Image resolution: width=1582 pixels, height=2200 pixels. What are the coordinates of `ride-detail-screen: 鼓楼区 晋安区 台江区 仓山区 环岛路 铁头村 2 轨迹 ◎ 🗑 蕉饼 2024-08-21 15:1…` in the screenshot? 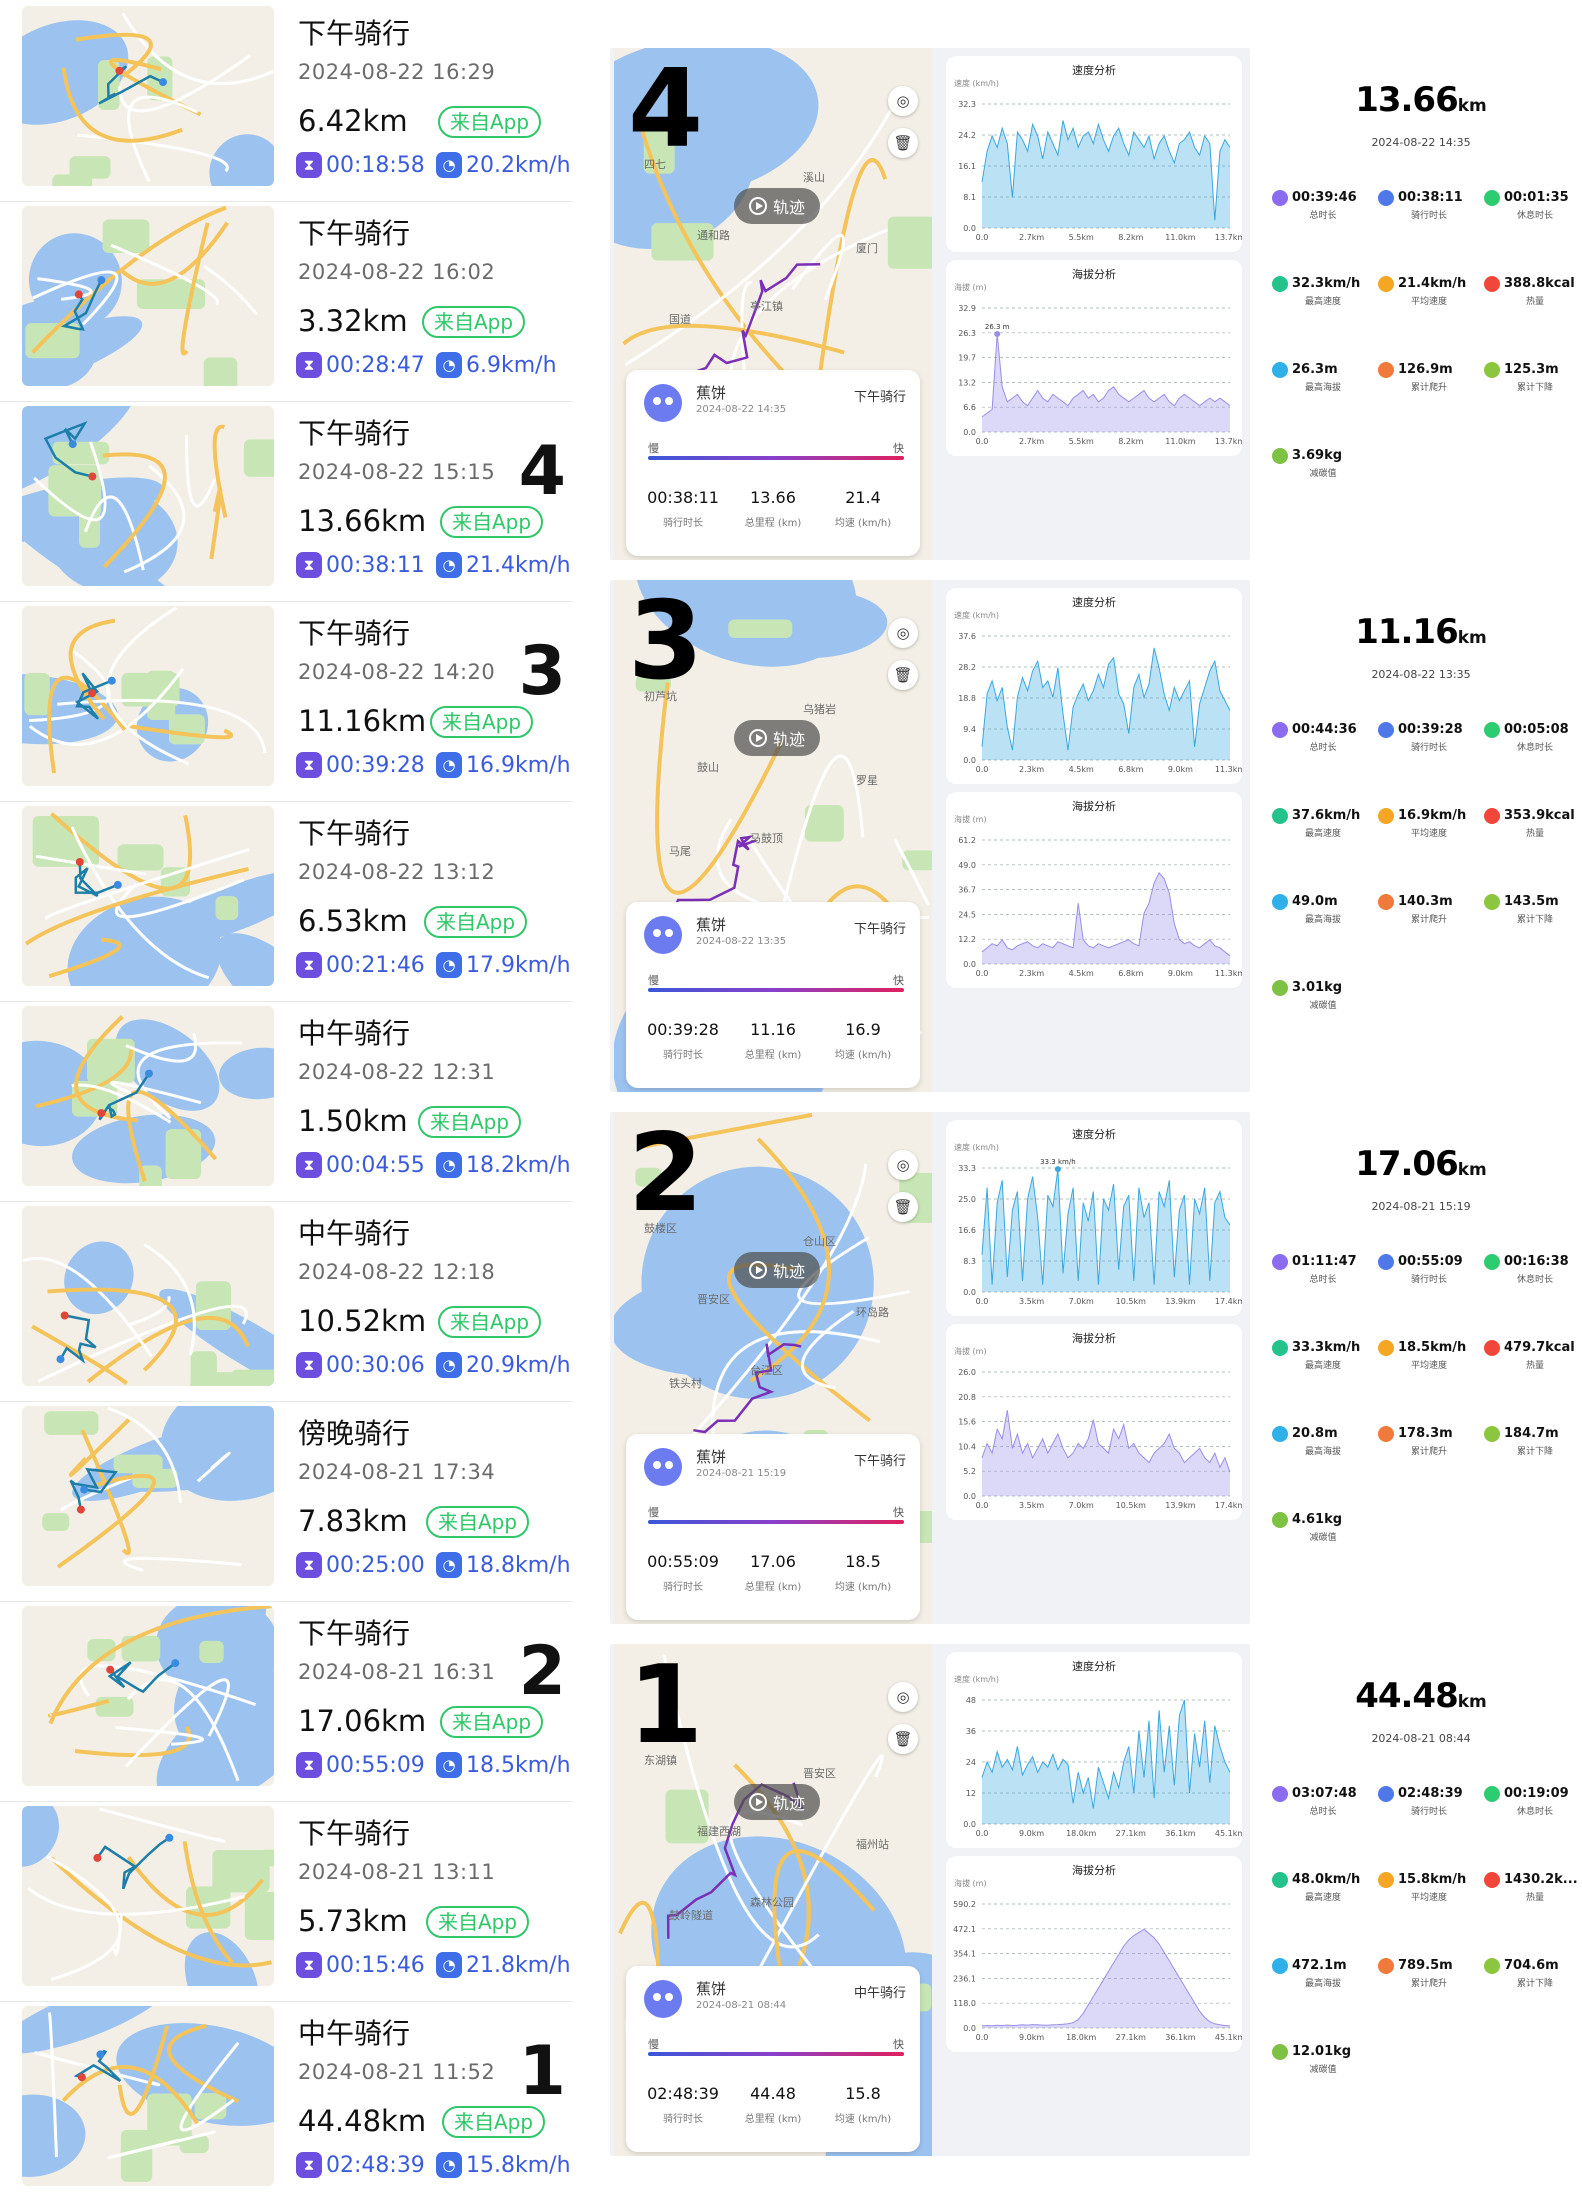 It's located at (930, 1368).